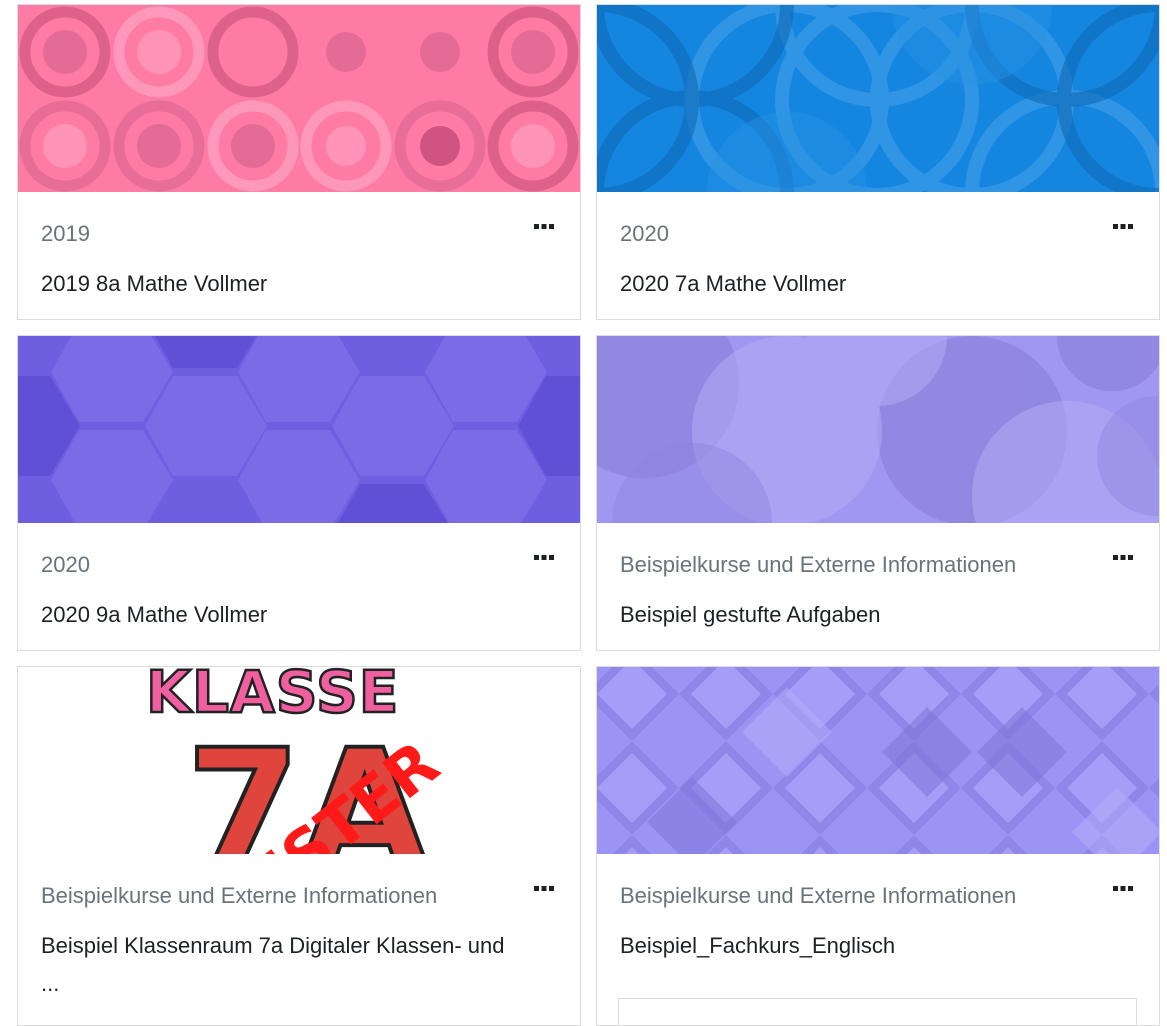 The width and height of the screenshot is (1167, 1026). What do you see at coordinates (878, 429) in the screenshot?
I see `course-image-lavender-circles` at bounding box center [878, 429].